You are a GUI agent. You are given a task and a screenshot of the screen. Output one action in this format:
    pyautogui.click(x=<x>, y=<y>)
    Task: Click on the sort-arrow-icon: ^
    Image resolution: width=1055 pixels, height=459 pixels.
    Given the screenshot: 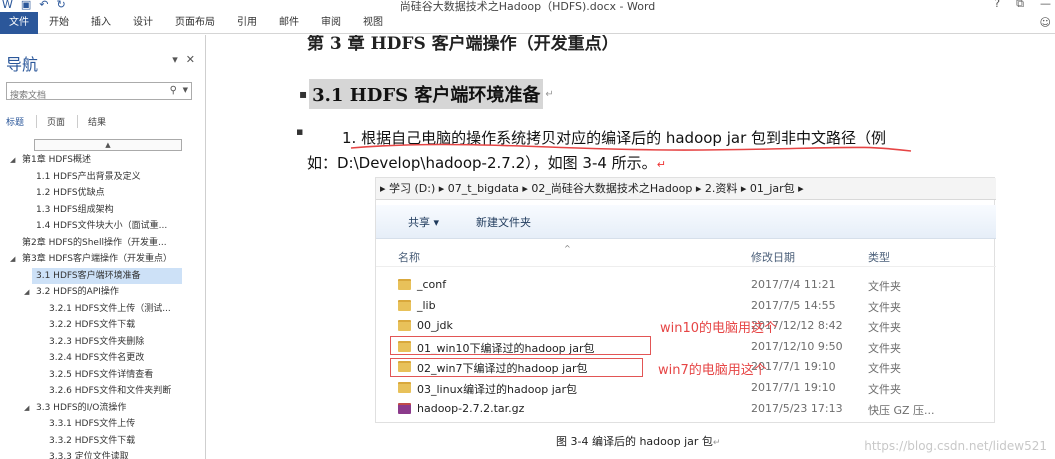 What is the action you would take?
    pyautogui.click(x=567, y=248)
    